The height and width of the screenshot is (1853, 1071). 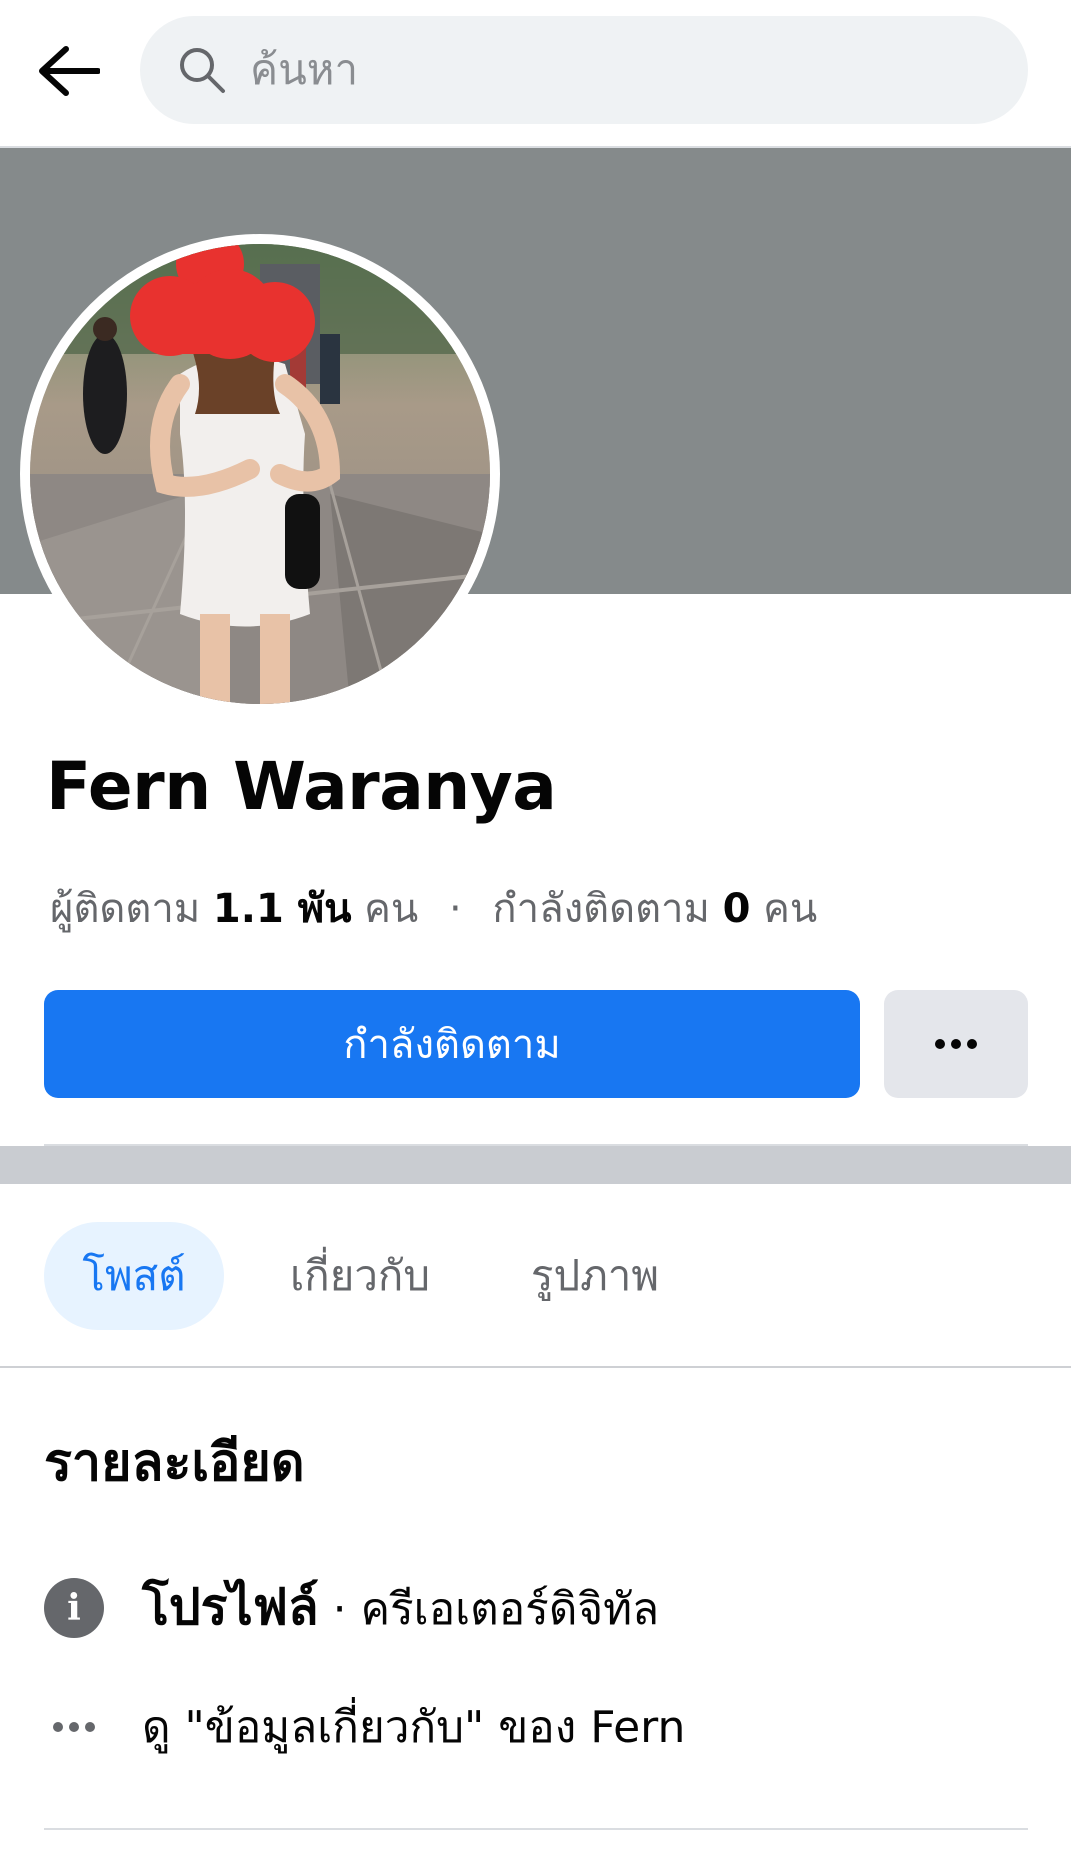 I want to click on top-bar: ค้นหา, so click(x=535, y=74).